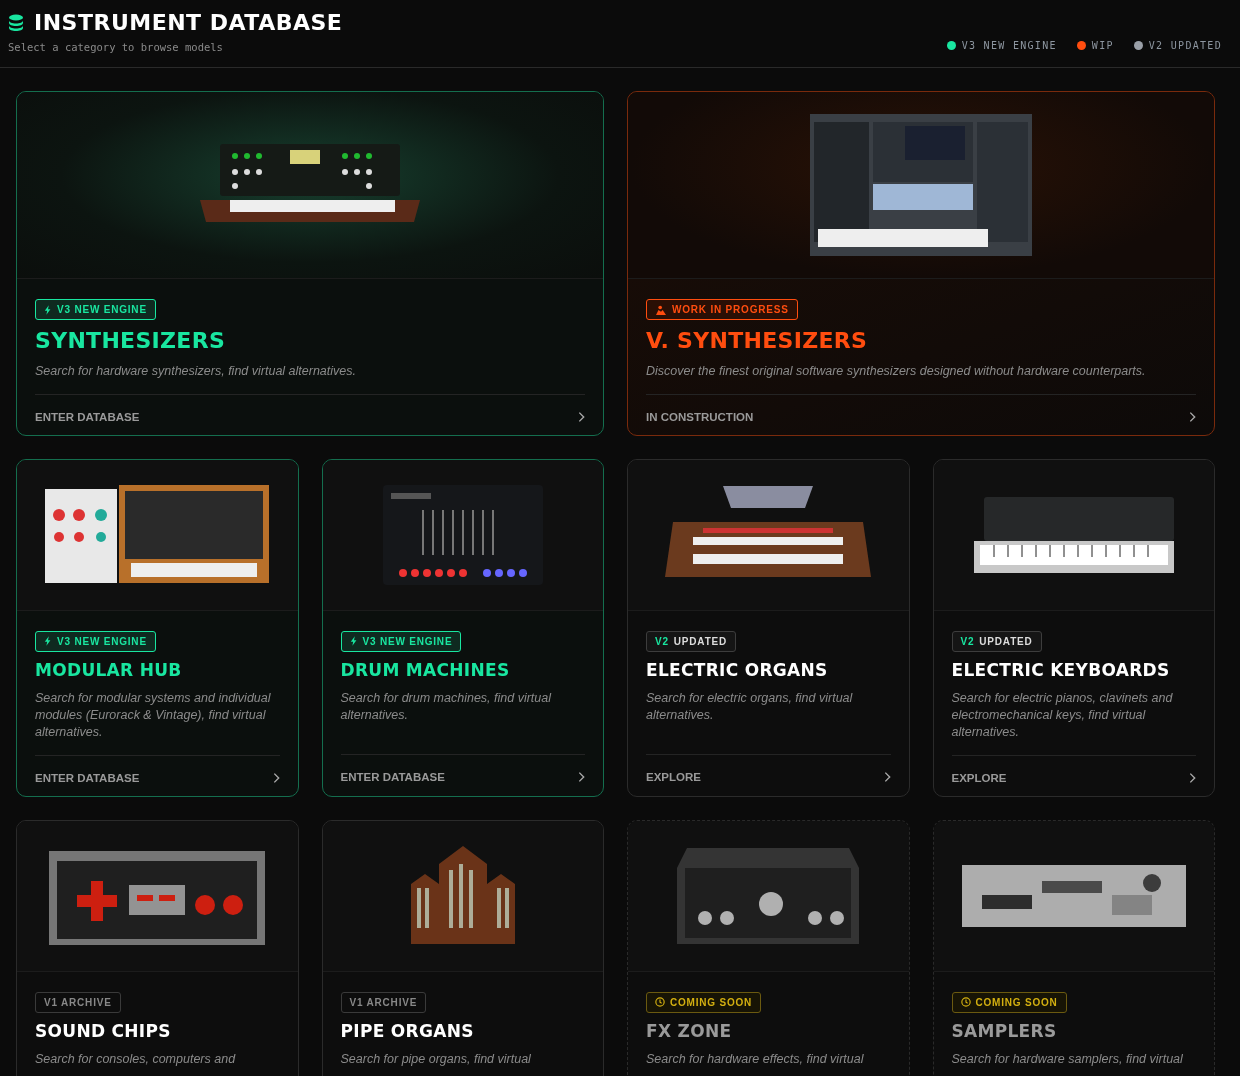 This screenshot has width=1240, height=1076. What do you see at coordinates (131, 340) in the screenshot?
I see `card-title: SYNTHESIZERS` at bounding box center [131, 340].